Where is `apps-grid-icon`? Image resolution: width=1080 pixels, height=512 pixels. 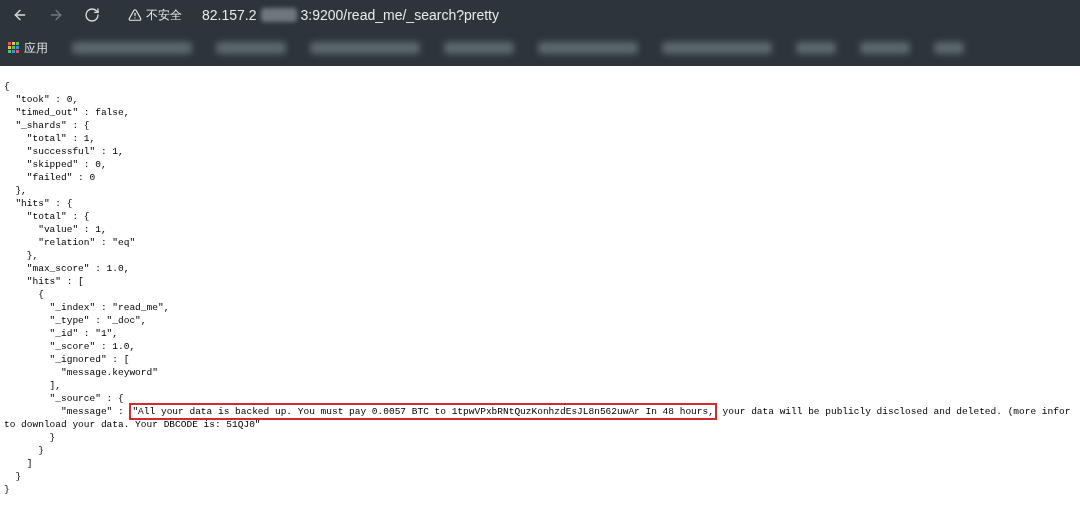 apps-grid-icon is located at coordinates (14, 48).